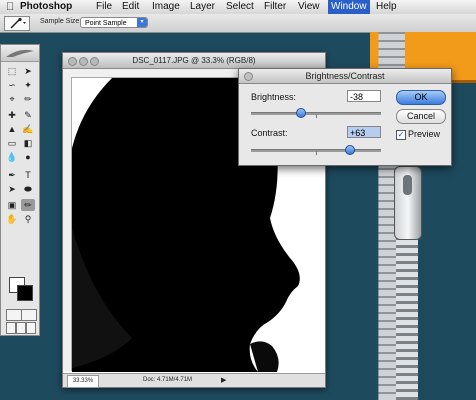 The image size is (476, 400). What do you see at coordinates (166, 6) in the screenshot?
I see `menu-image: Image` at bounding box center [166, 6].